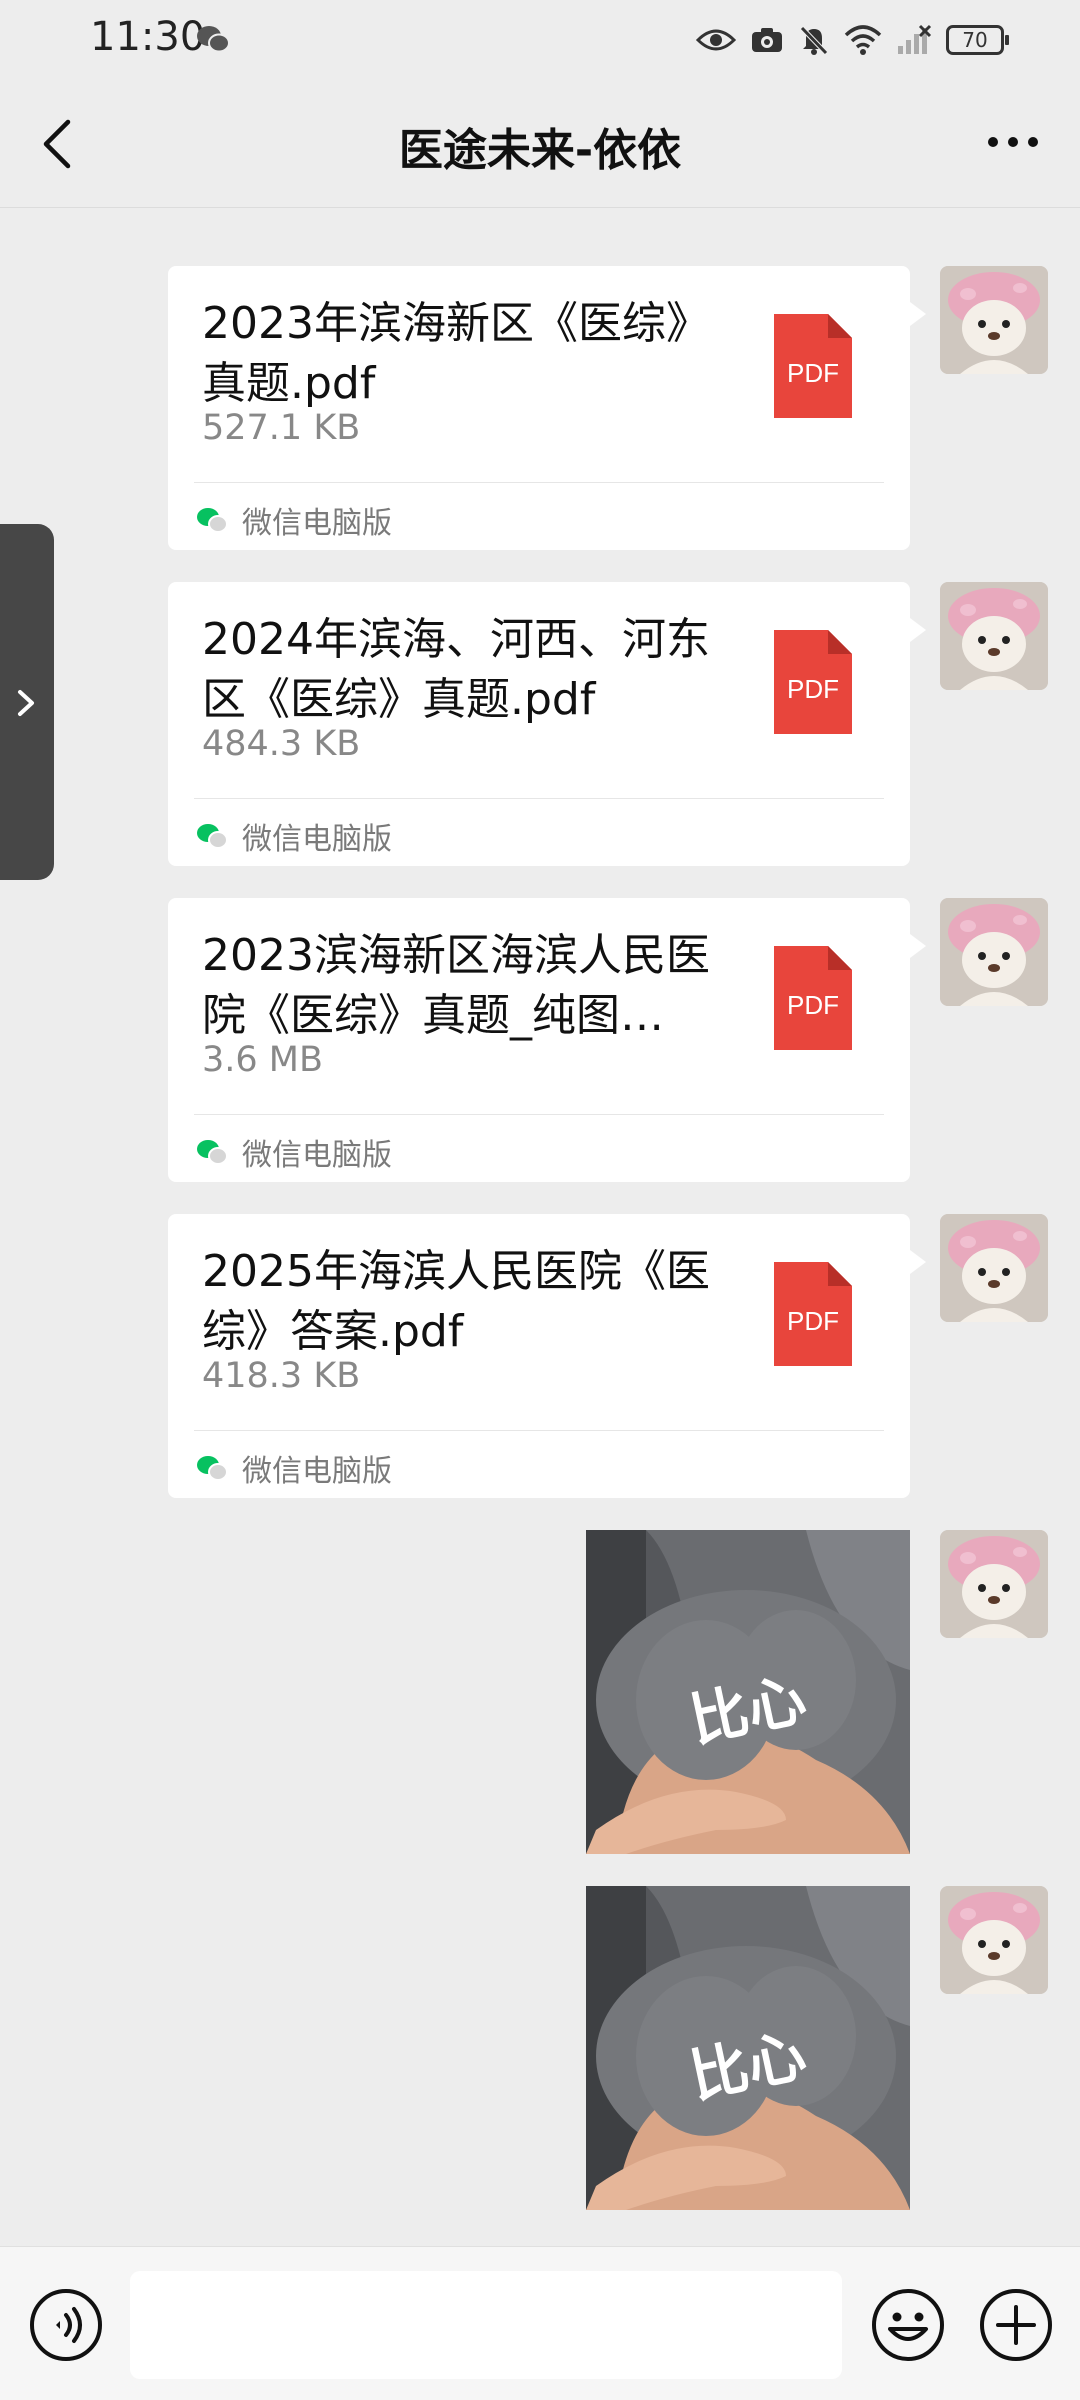 The width and height of the screenshot is (1080, 2400). I want to click on file-name: 2023年滨海新区《医综》真题.pdf, so click(456, 353).